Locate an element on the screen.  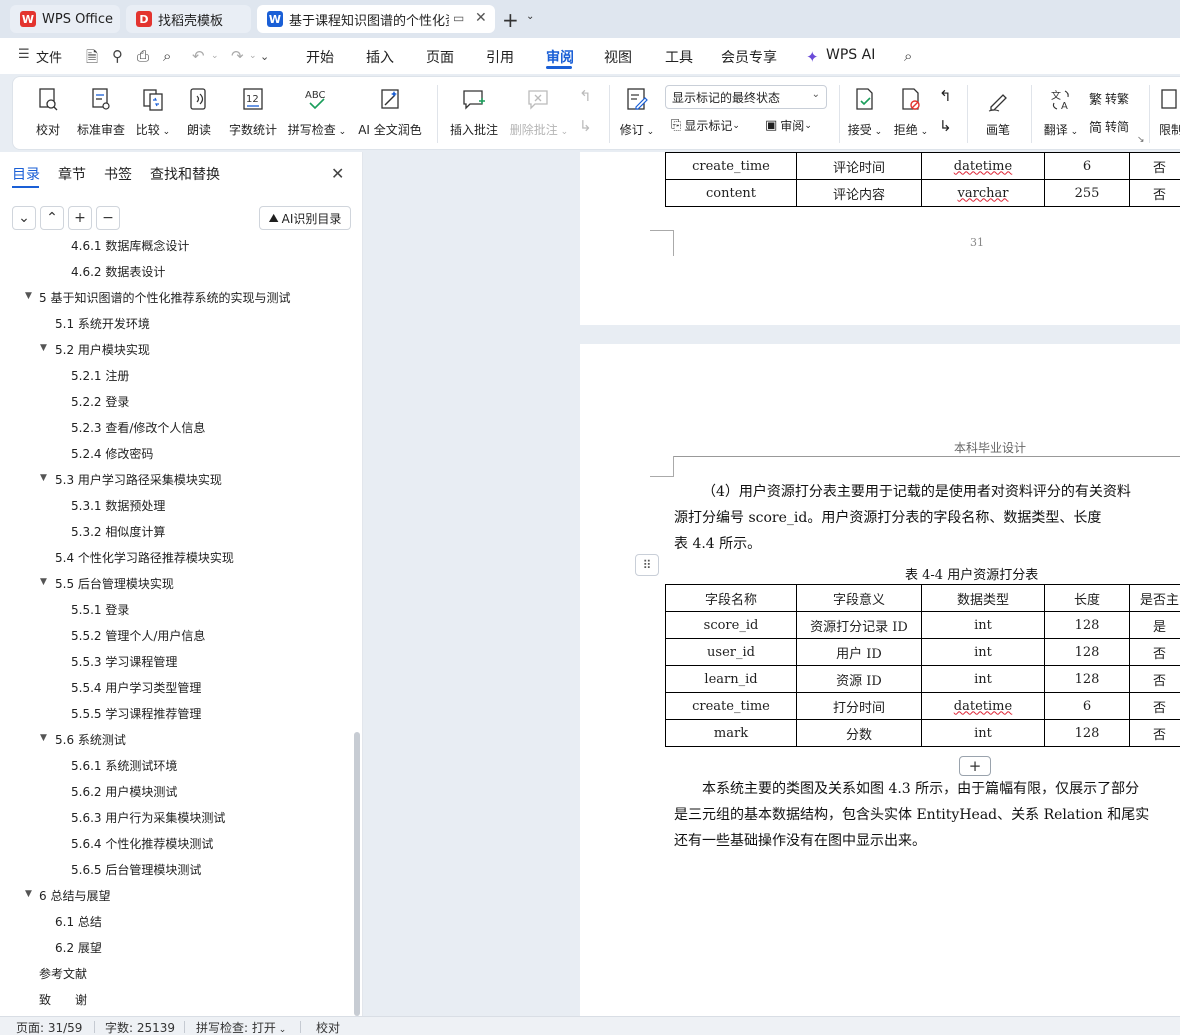
toc-item: 5.6.2 用户模块测试 is located at coordinates (124, 791).